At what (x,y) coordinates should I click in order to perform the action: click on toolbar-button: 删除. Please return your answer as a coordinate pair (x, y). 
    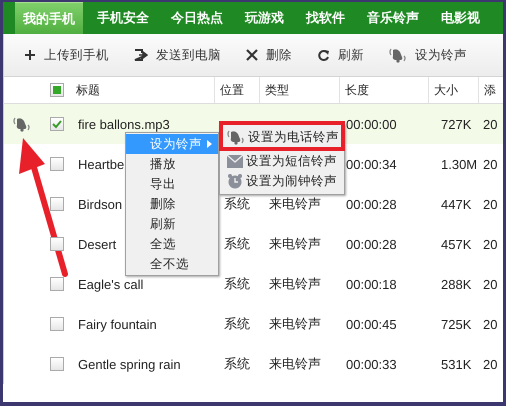
    Looking at the image, I should click on (269, 55).